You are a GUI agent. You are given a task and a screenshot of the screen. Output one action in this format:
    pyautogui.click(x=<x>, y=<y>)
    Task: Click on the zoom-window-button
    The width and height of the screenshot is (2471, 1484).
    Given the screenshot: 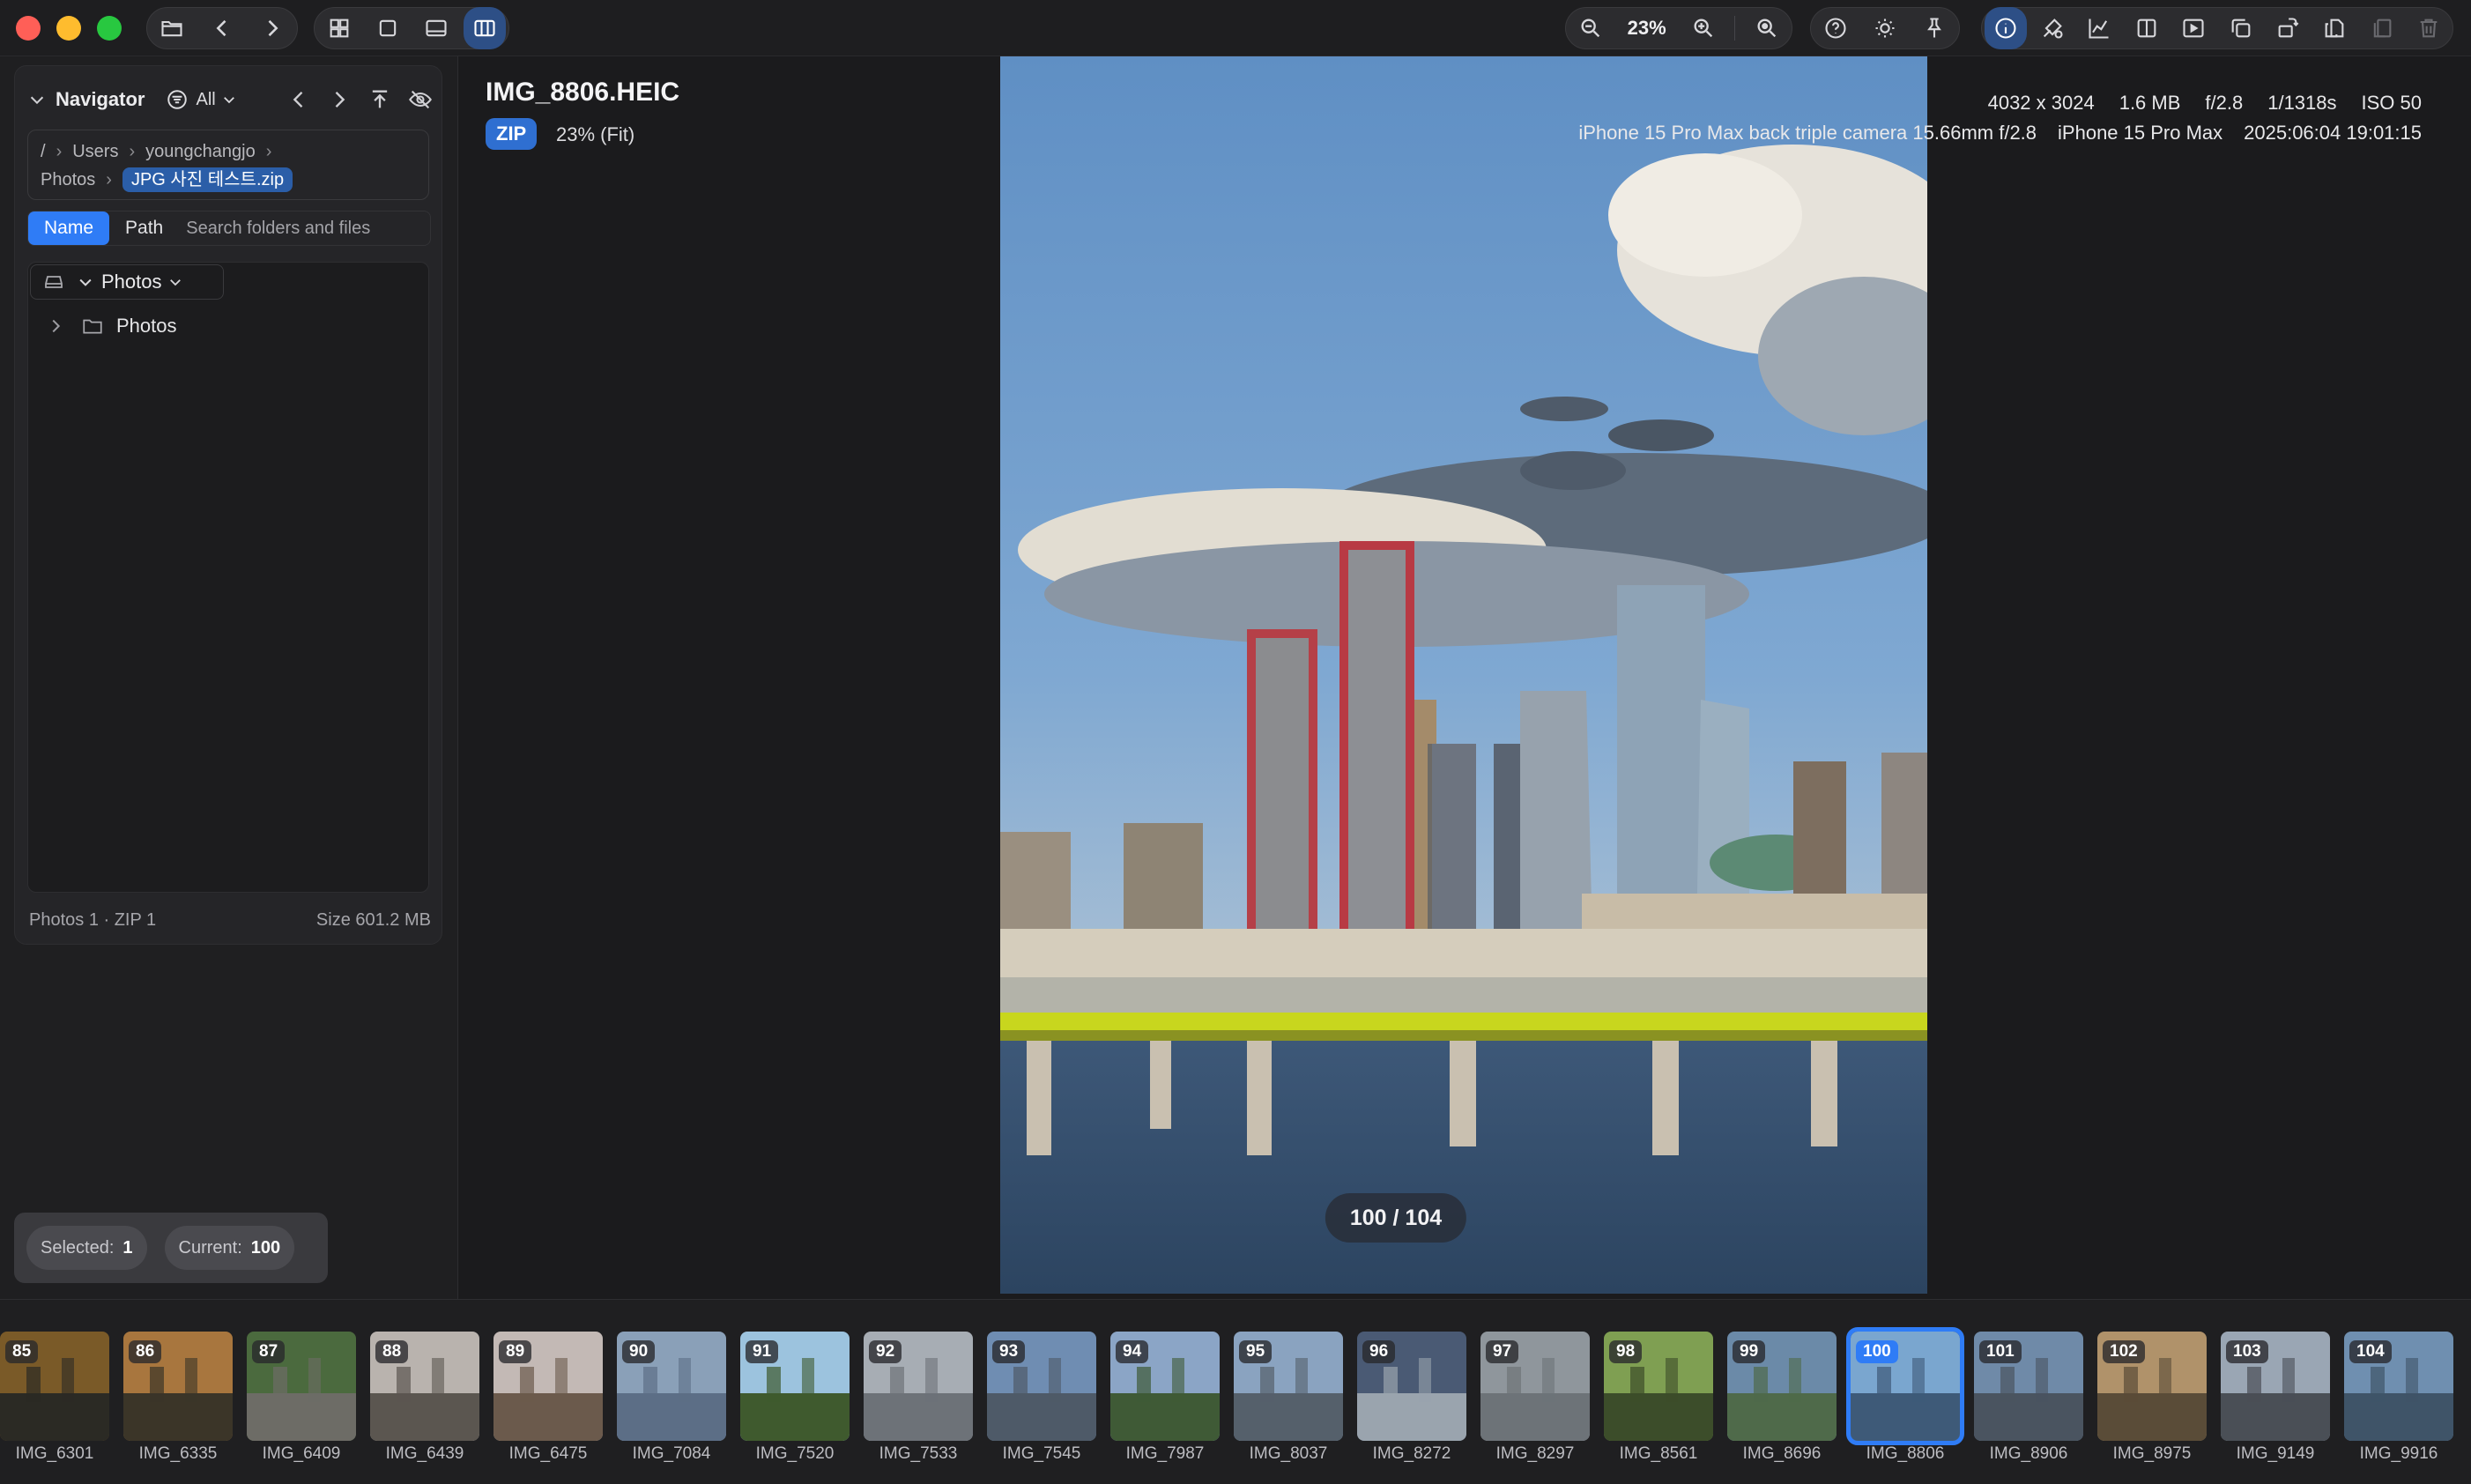 What is the action you would take?
    pyautogui.click(x=110, y=28)
    